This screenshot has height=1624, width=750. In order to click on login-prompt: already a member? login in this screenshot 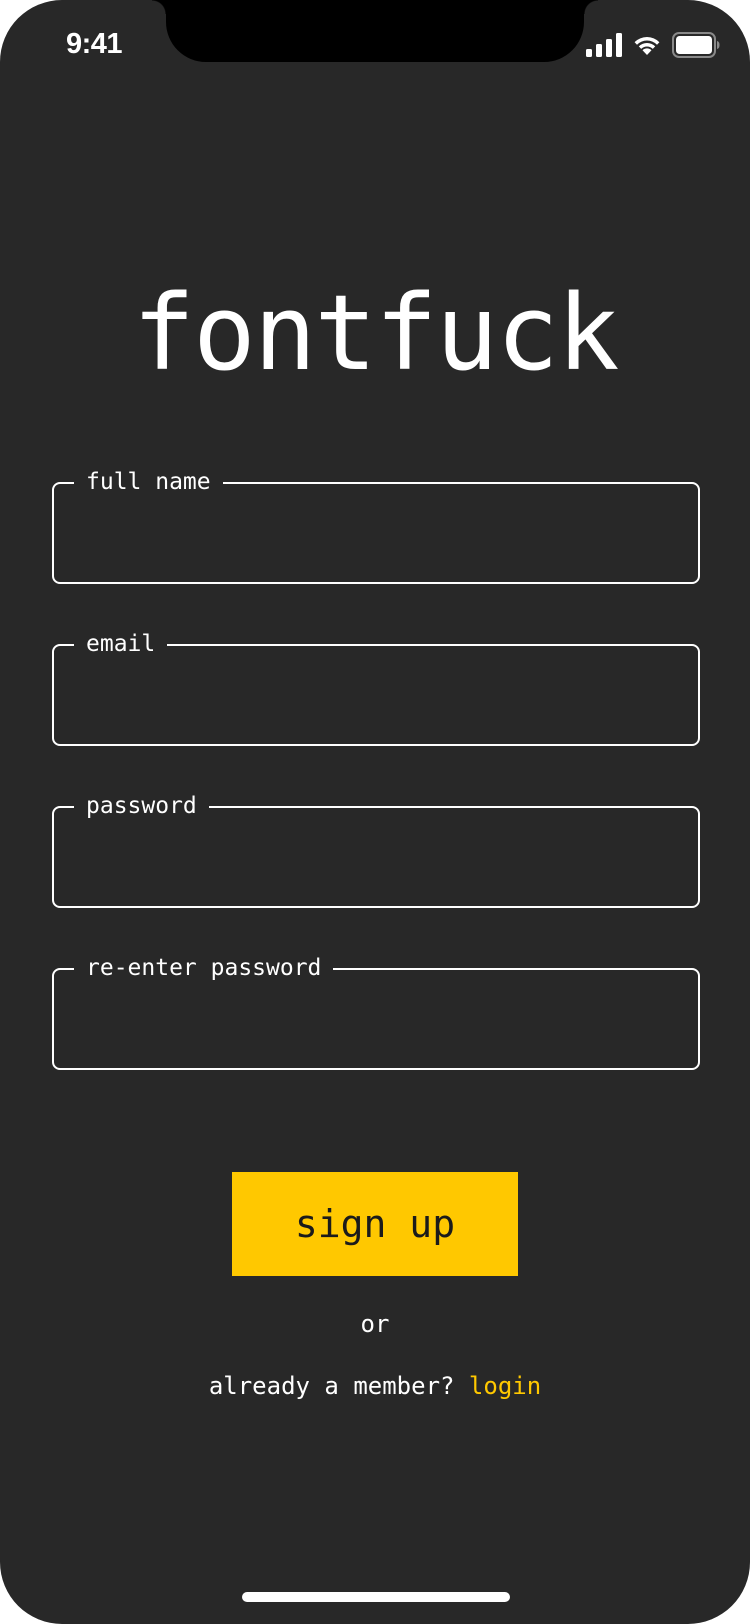, I will do `click(375, 1386)`.